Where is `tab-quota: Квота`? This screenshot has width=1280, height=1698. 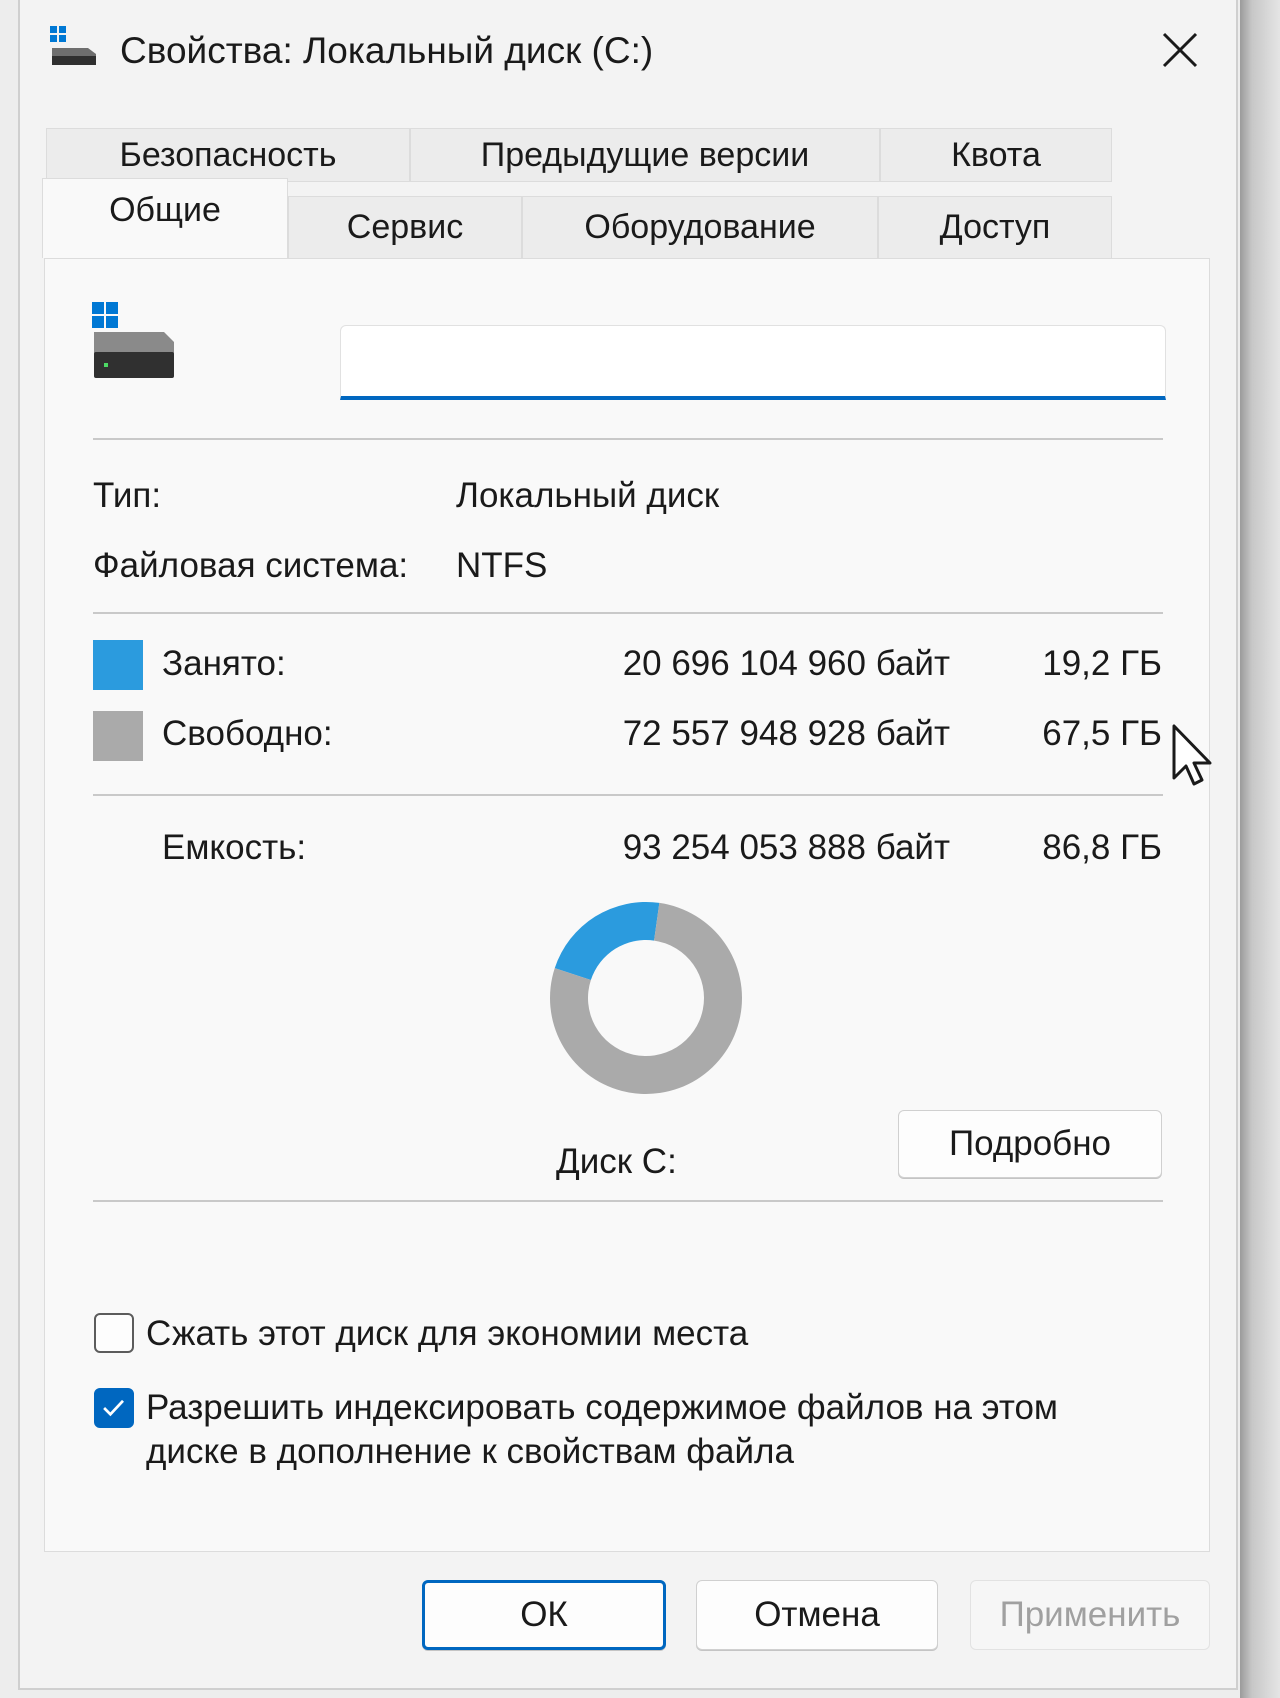
tab-quota: Квота is located at coordinates (996, 155).